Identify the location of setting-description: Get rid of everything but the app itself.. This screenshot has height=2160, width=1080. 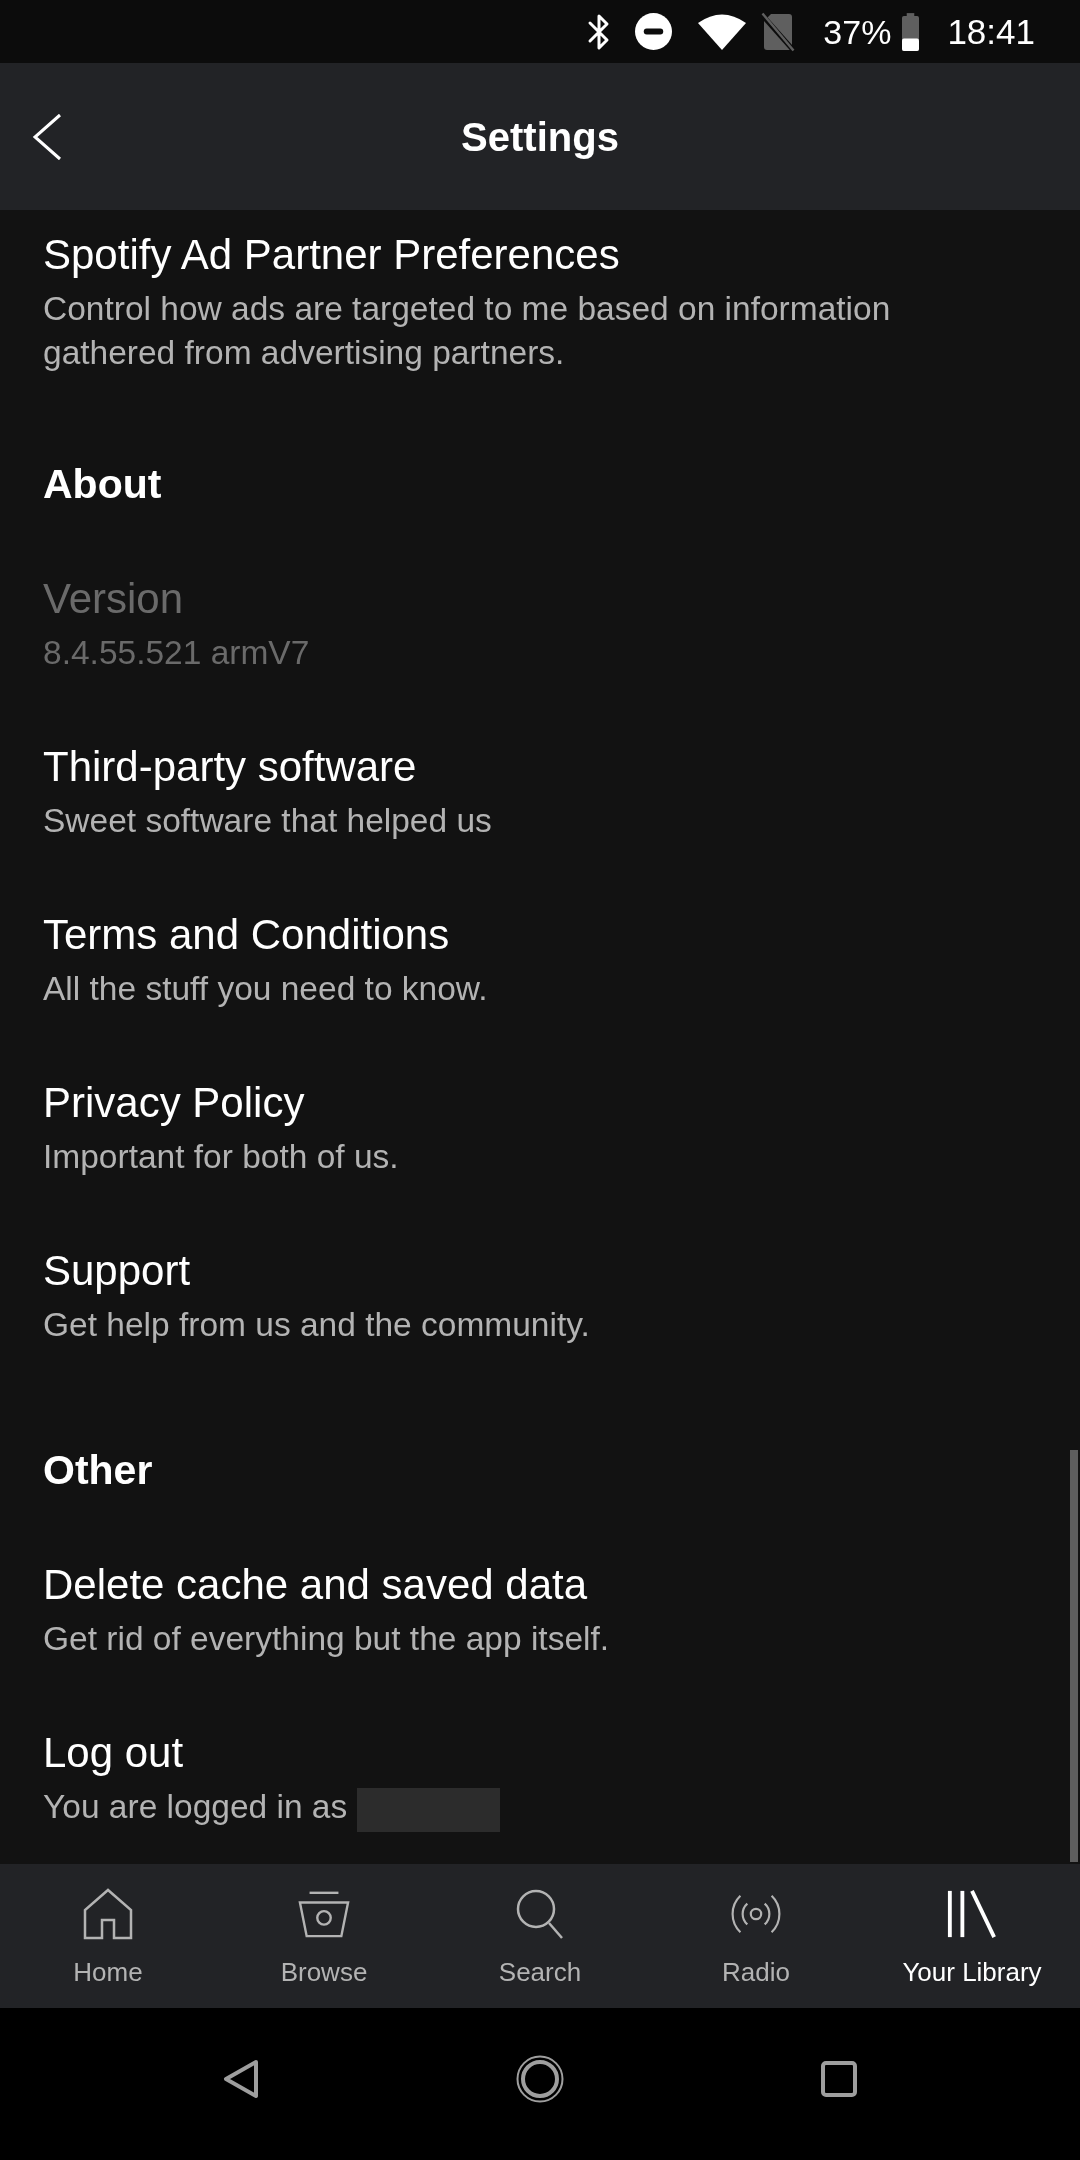
(326, 1638).